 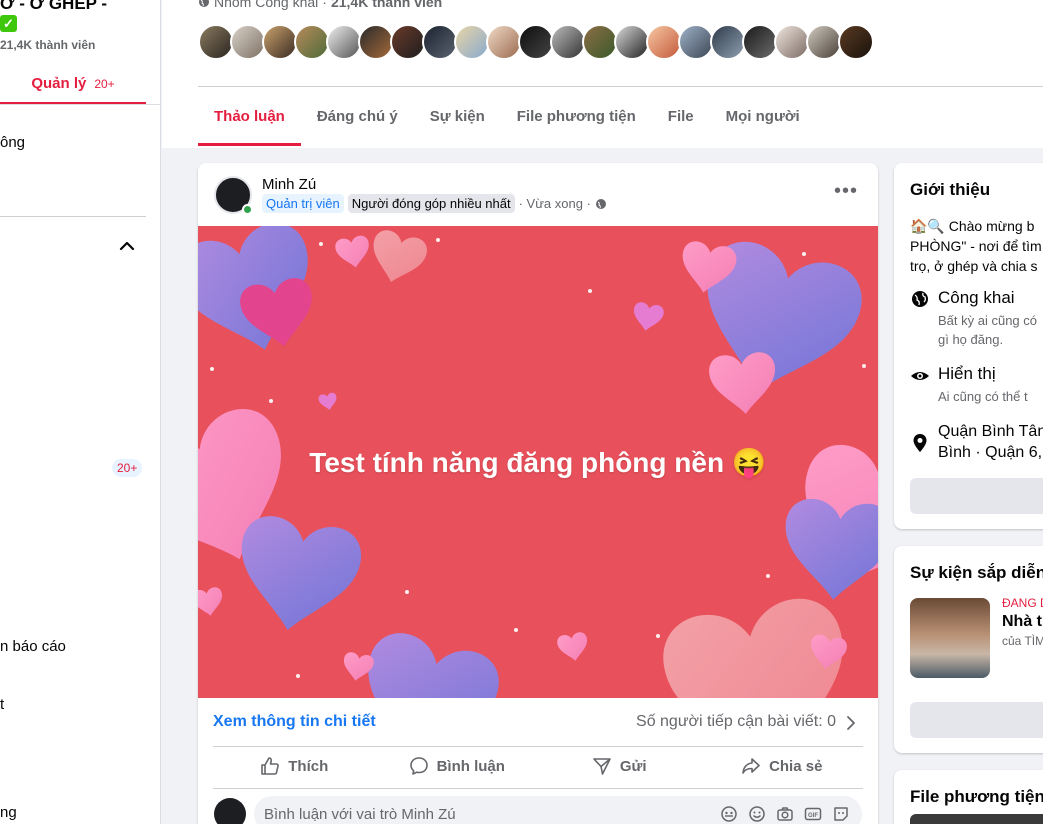 What do you see at coordinates (357, 117) in the screenshot?
I see `tab-featured: Đáng chú ý` at bounding box center [357, 117].